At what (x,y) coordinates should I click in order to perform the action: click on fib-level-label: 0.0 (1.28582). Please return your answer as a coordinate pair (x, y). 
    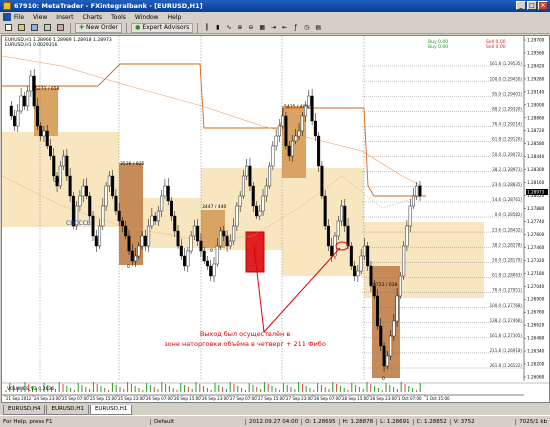
    Looking at the image, I should click on (509, 214).